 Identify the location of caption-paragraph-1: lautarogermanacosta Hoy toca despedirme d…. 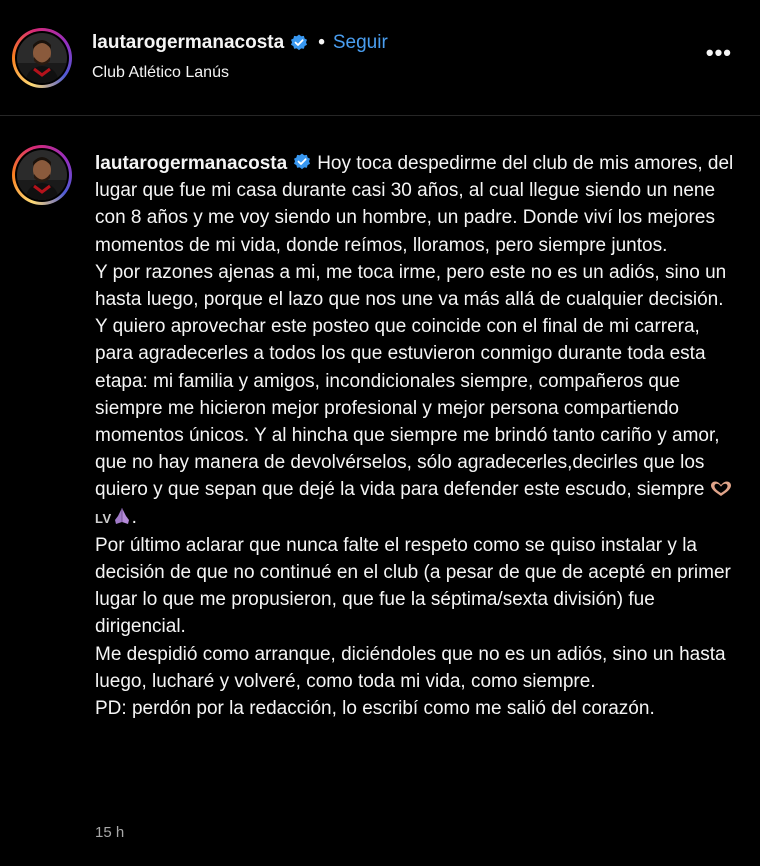
(415, 204).